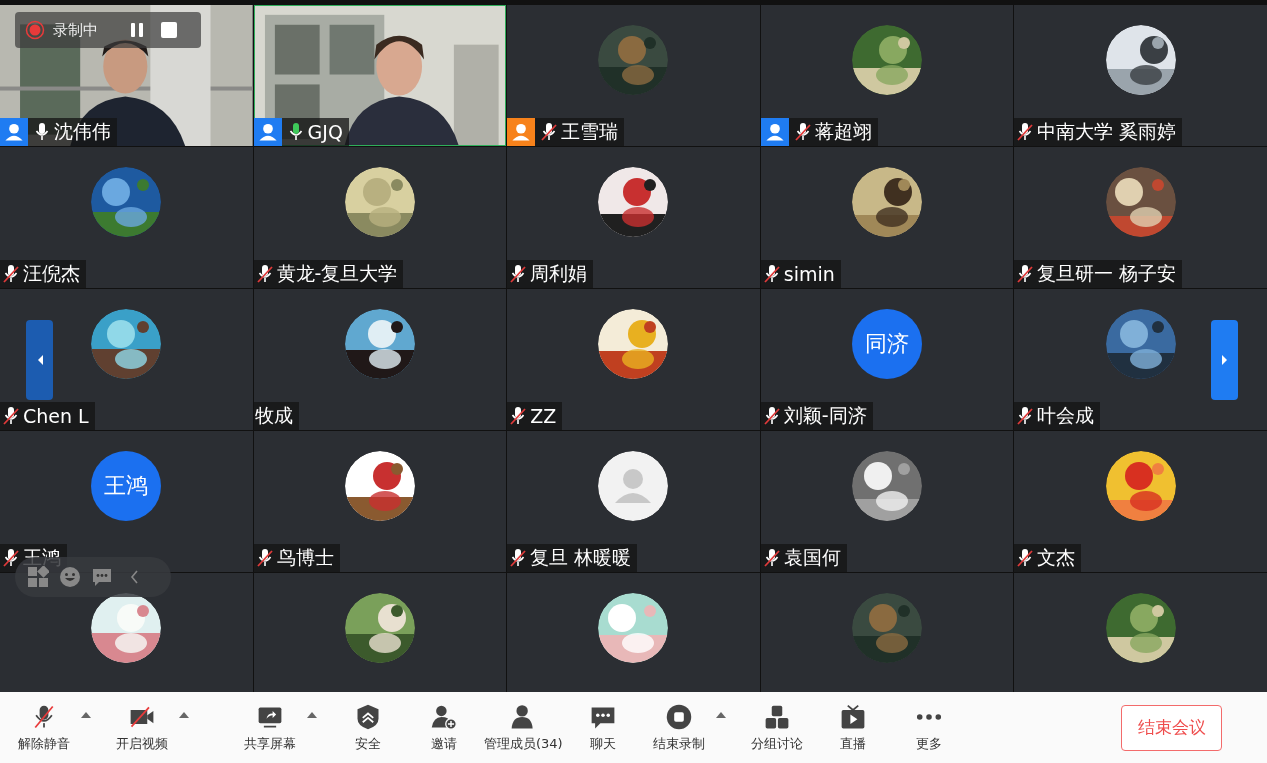 The width and height of the screenshot is (1267, 763). What do you see at coordinates (336, 273) in the screenshot?
I see `participant-name: 黄龙-复旦大学` at bounding box center [336, 273].